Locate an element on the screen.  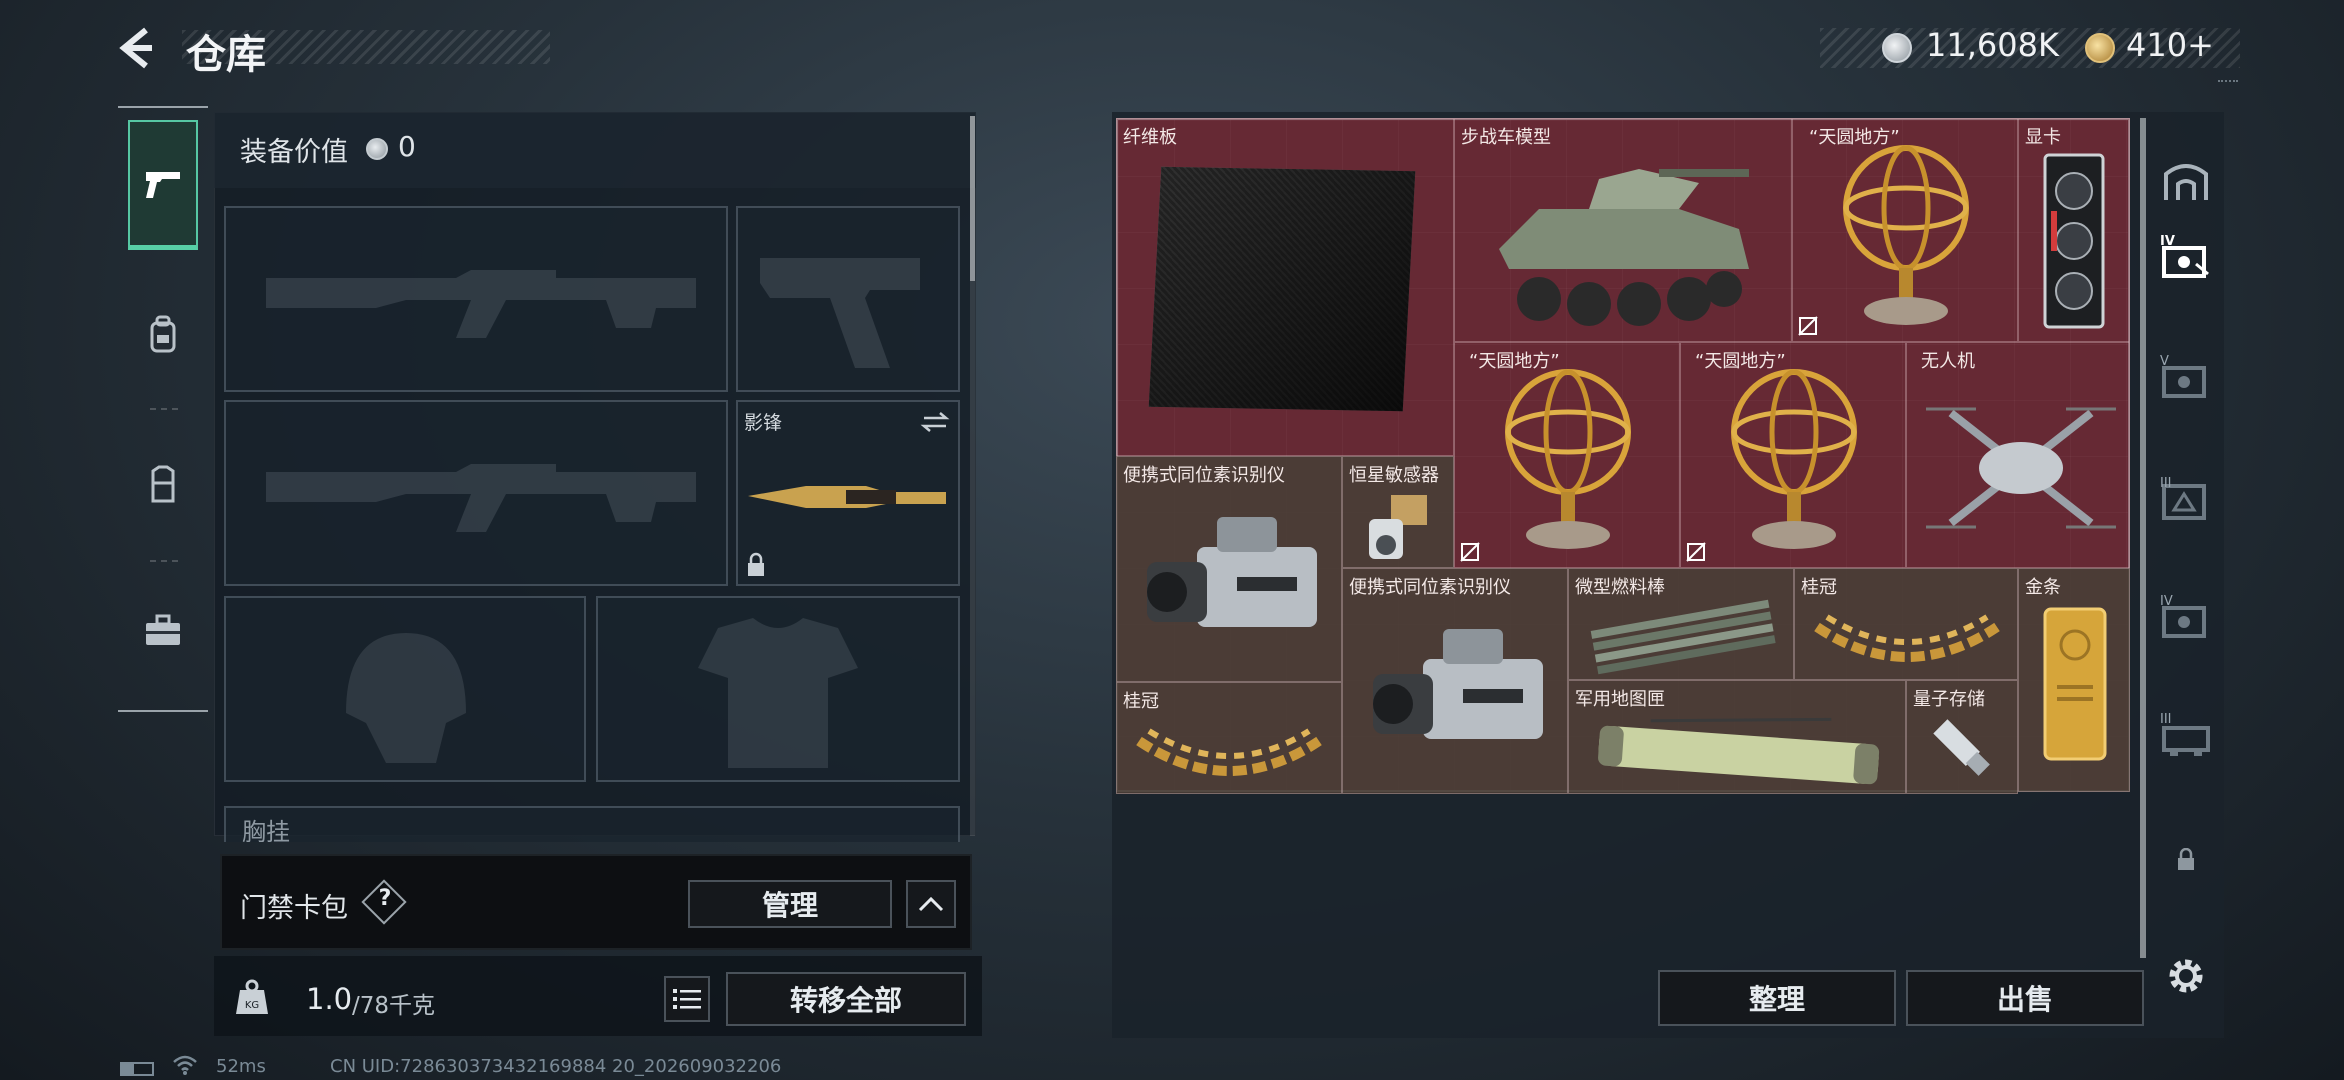
ifv-model-image is located at coordinates (1624, 247).